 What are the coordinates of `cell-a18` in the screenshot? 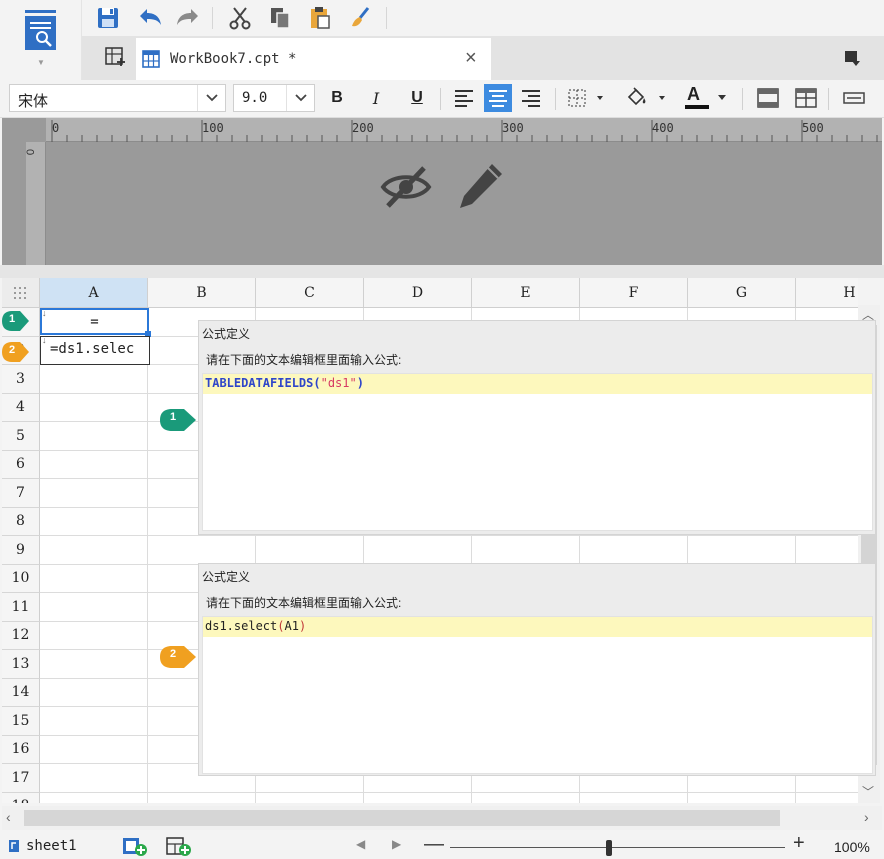 It's located at (94, 797).